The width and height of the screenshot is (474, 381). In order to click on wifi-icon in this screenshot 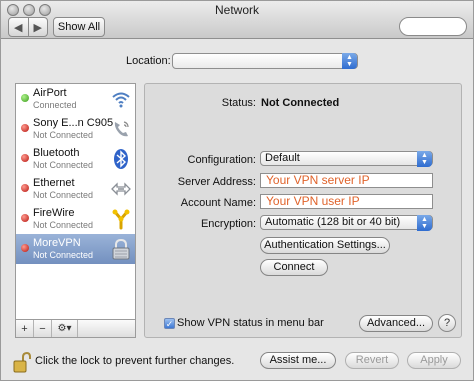, I will do `click(121, 100)`.